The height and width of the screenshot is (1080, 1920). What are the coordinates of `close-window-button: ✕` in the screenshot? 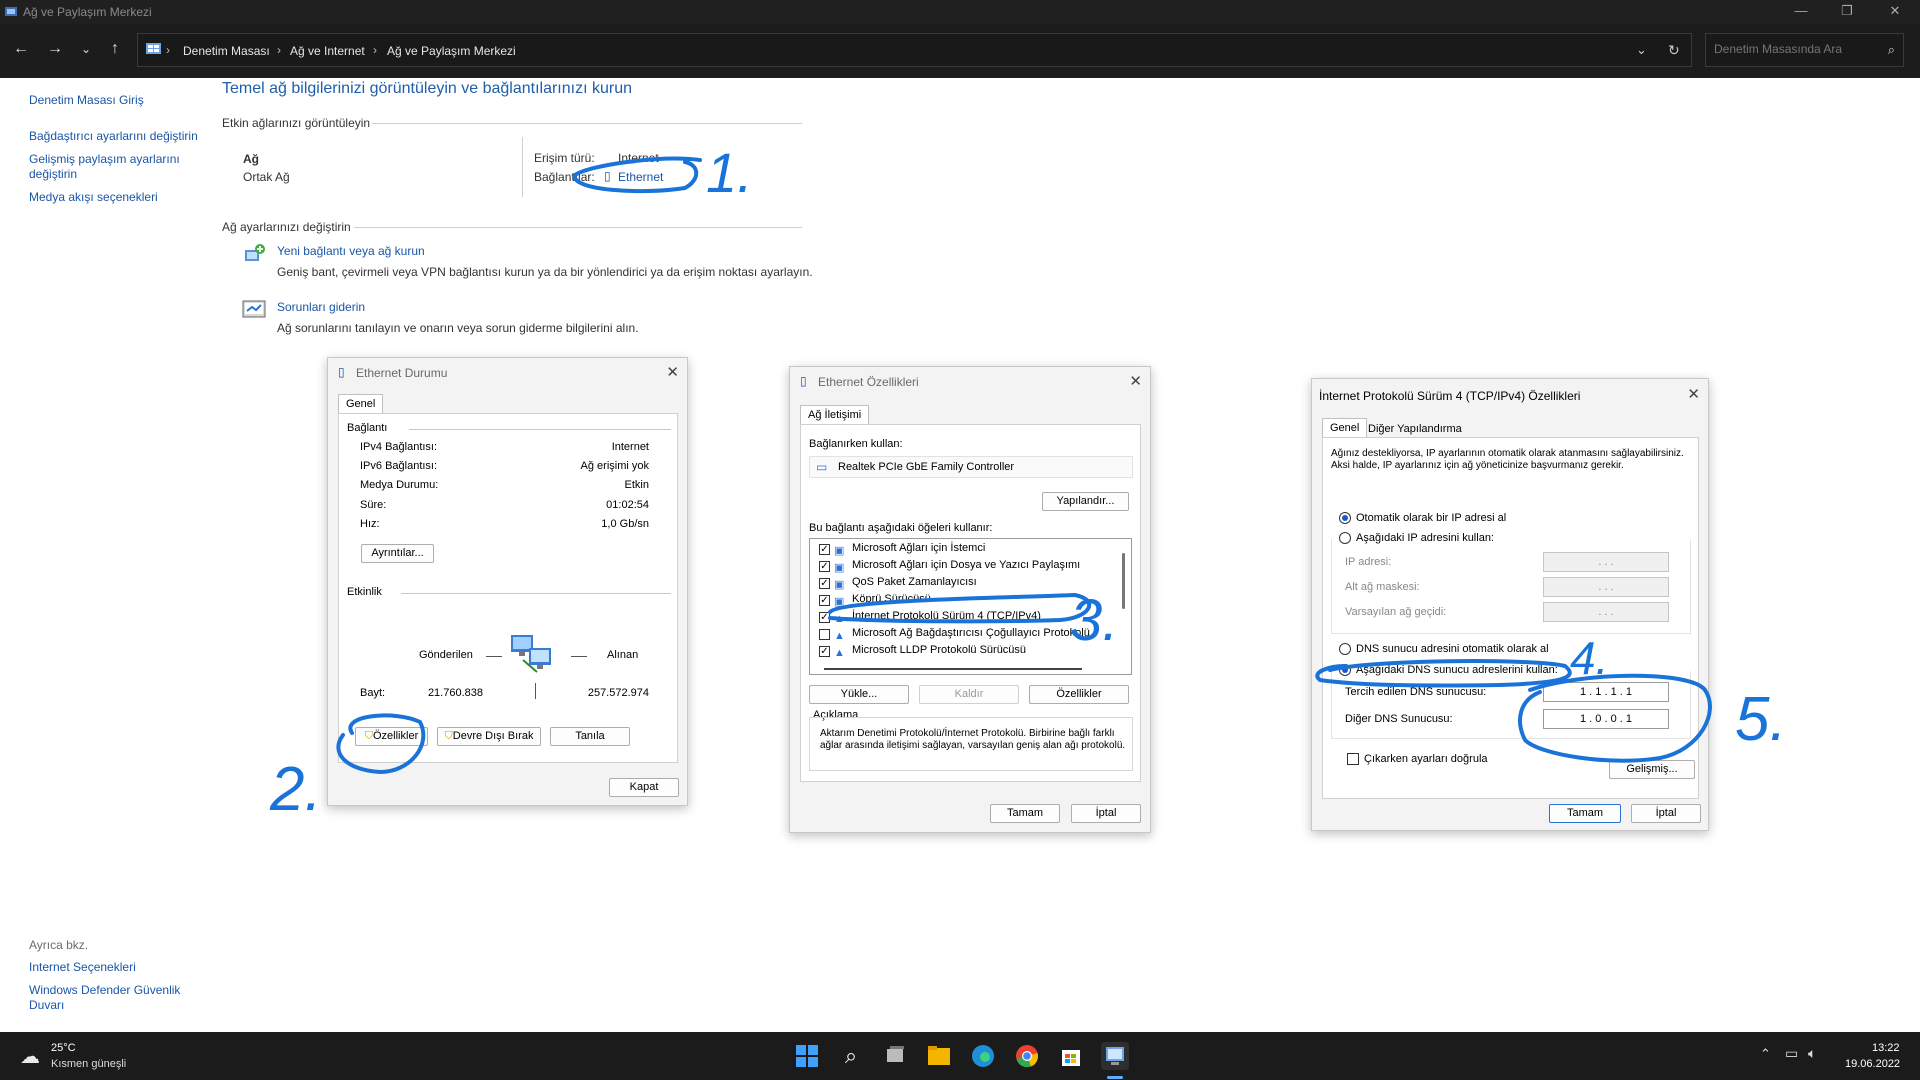 It's located at (1895, 12).